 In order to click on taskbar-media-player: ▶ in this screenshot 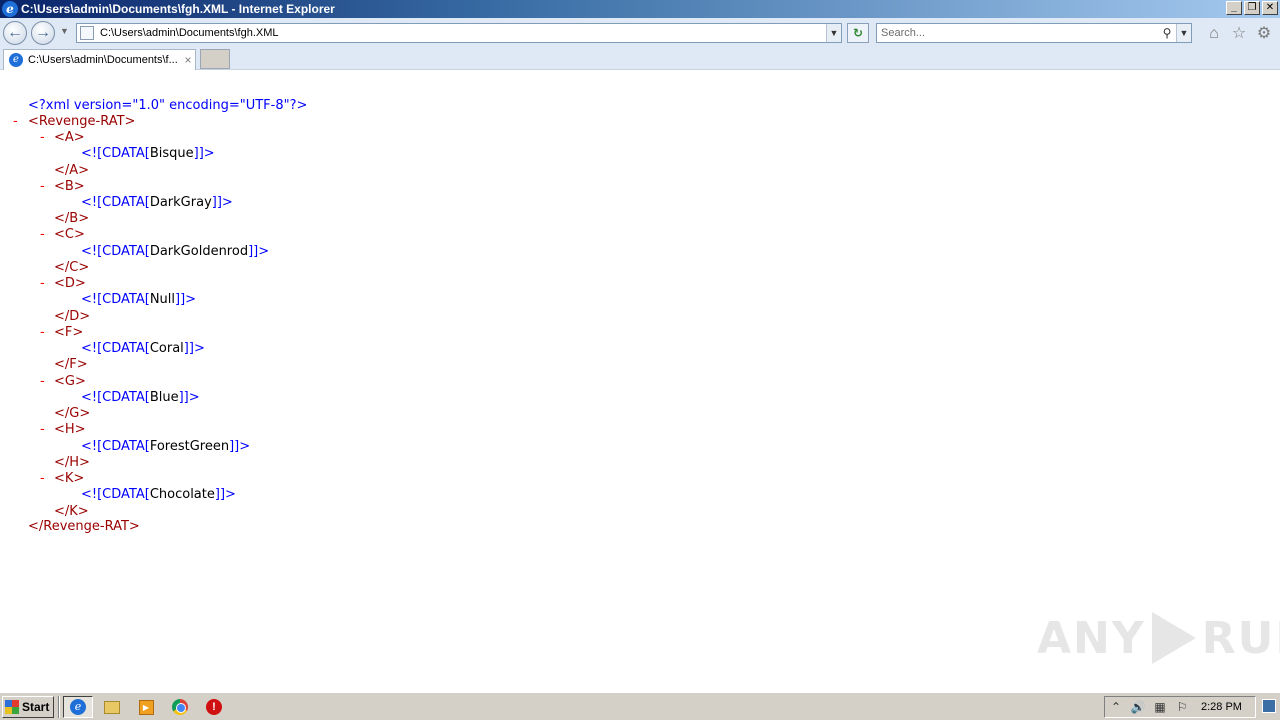, I will do `click(146, 707)`.